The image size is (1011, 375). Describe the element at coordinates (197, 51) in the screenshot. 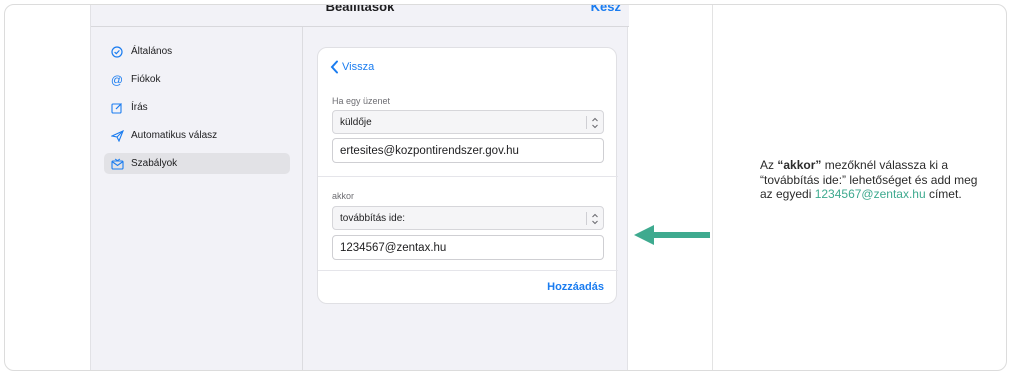

I see `sidebar-item-general: Általános` at that location.